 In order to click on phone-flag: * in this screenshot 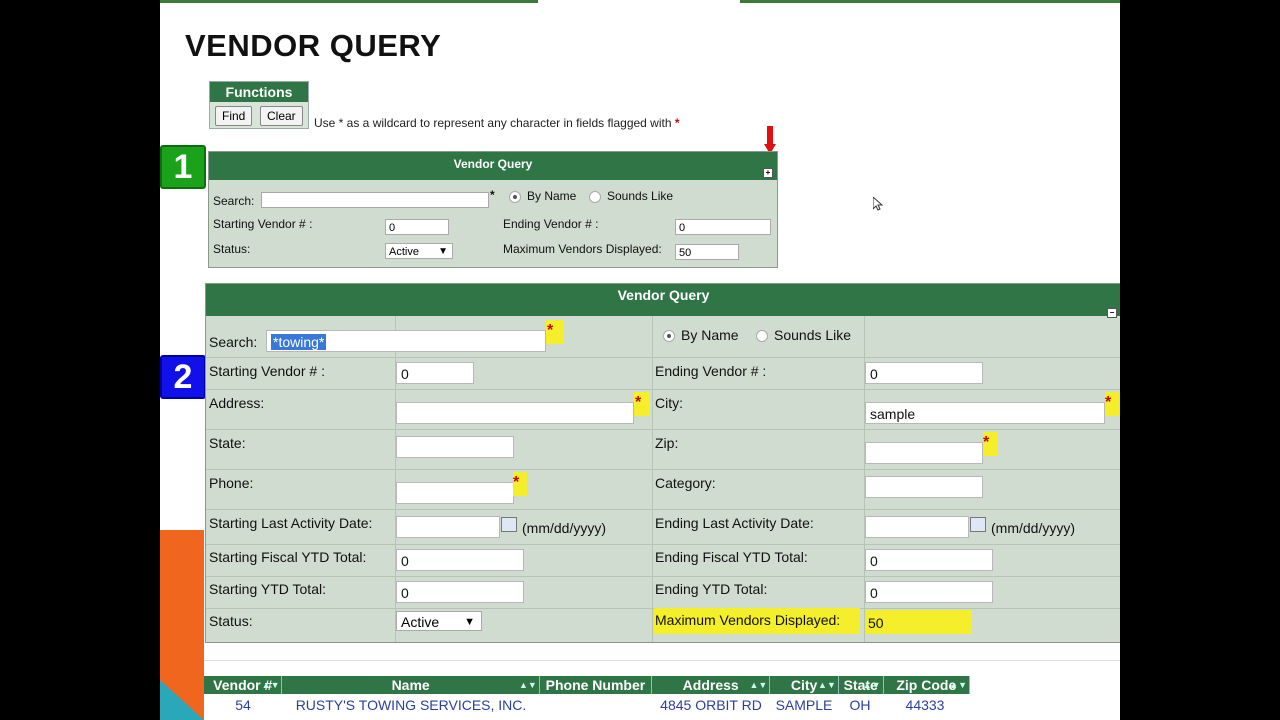, I will do `click(516, 482)`.